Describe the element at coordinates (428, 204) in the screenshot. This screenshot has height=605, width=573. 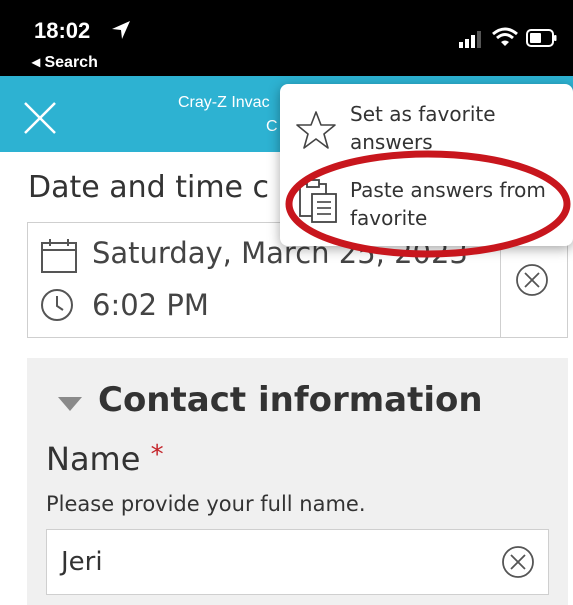
I see `highlight-ellipse` at that location.